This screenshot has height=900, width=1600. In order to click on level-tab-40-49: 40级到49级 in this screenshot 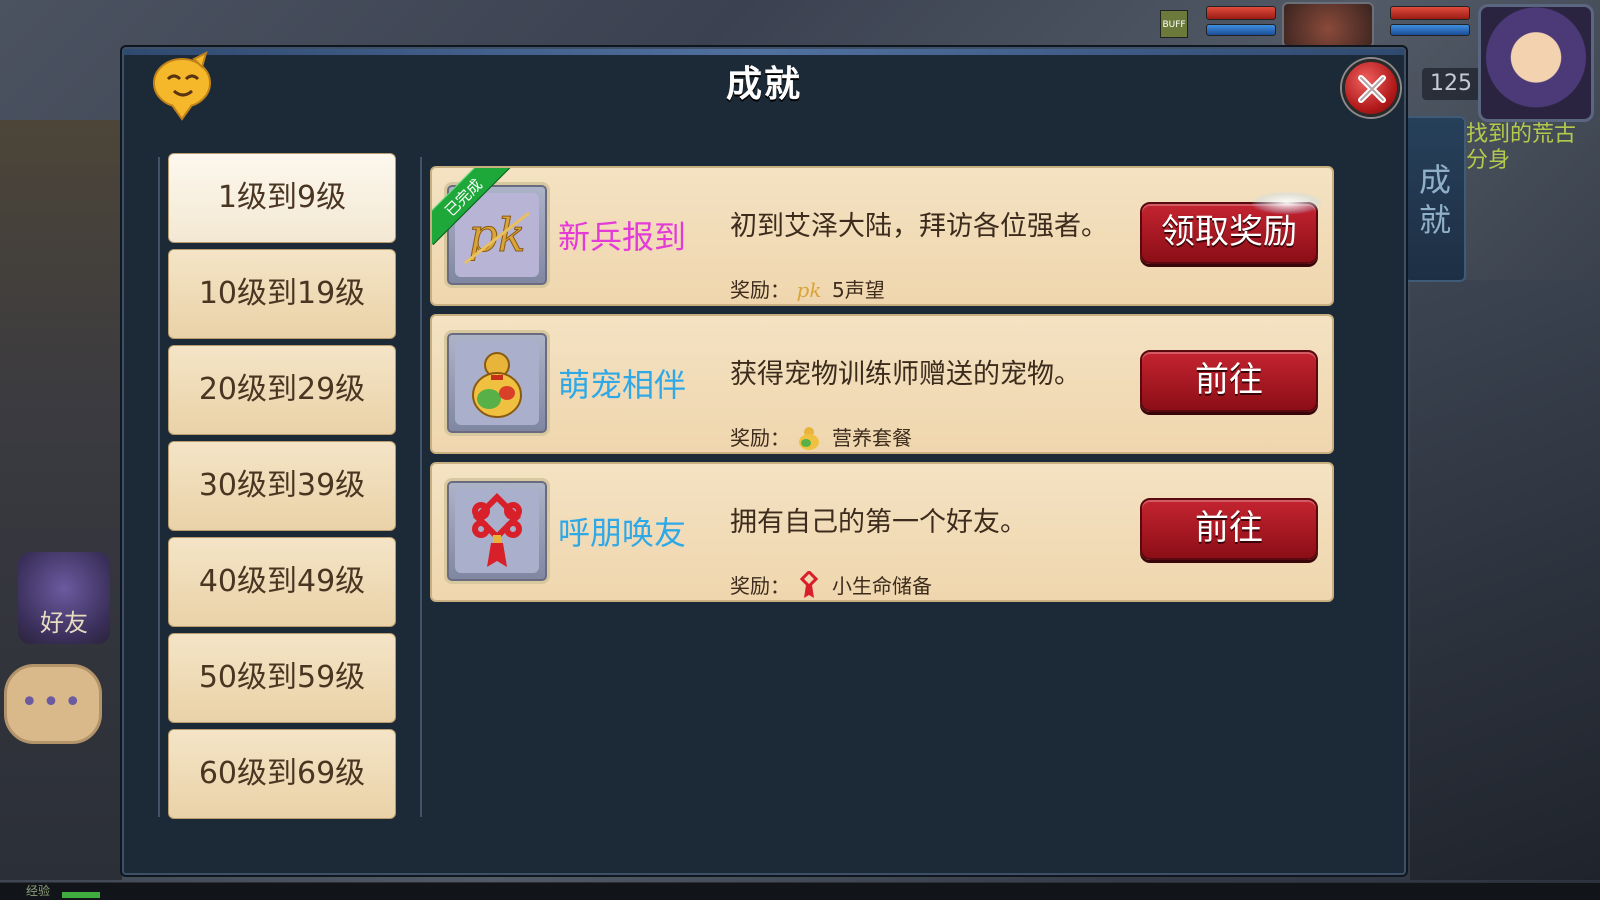, I will do `click(282, 582)`.